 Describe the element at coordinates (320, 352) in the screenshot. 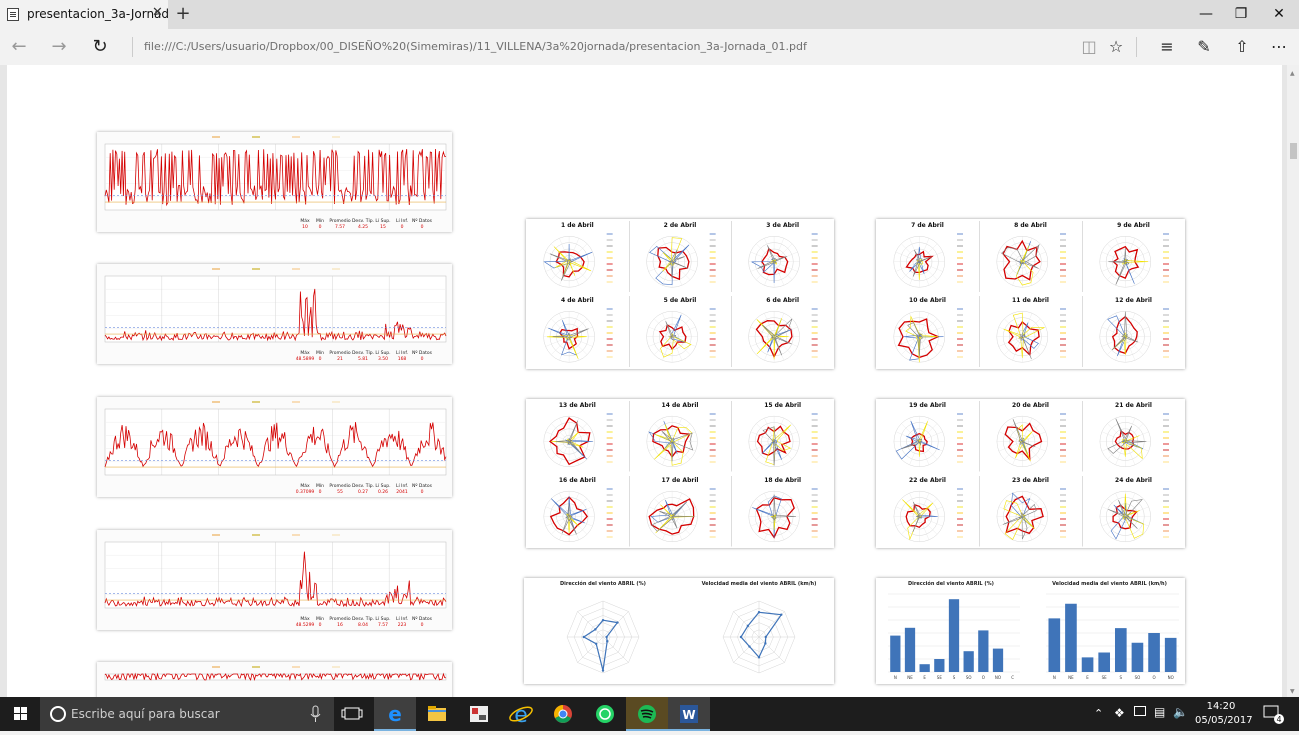

I see `stat-label: Mín` at that location.